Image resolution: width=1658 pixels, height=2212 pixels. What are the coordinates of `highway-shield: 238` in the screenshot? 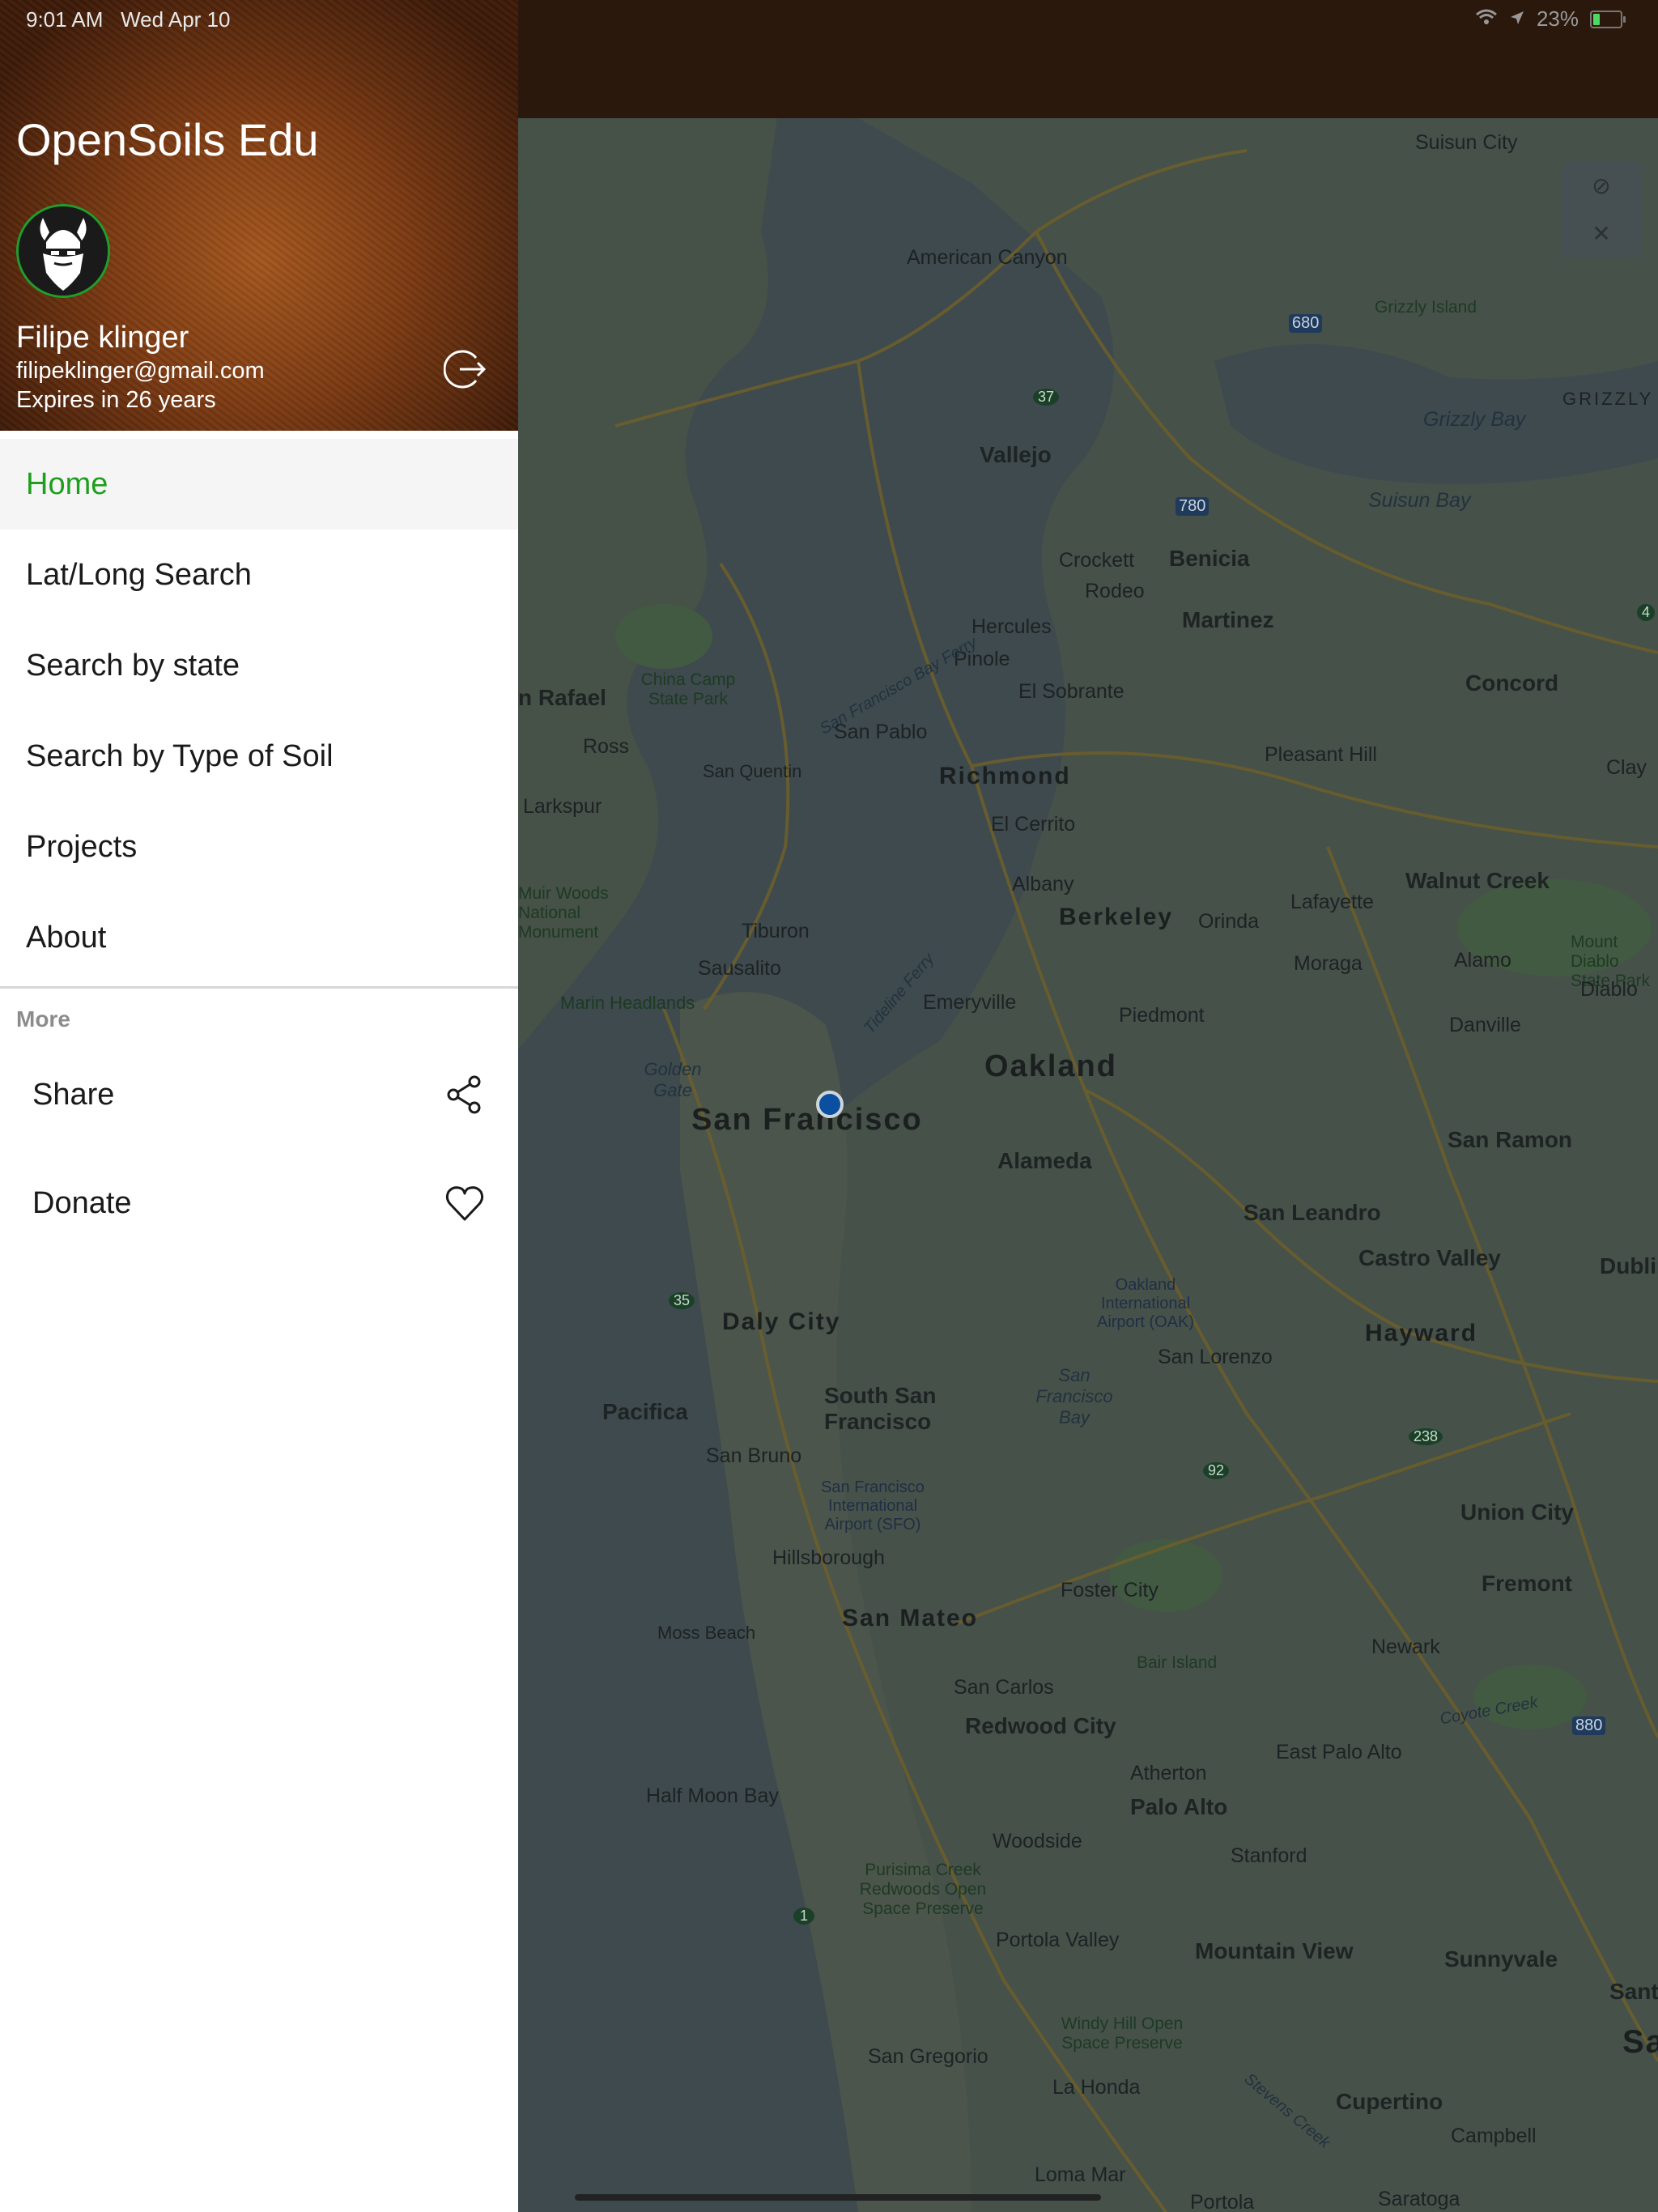 It's located at (1426, 1437).